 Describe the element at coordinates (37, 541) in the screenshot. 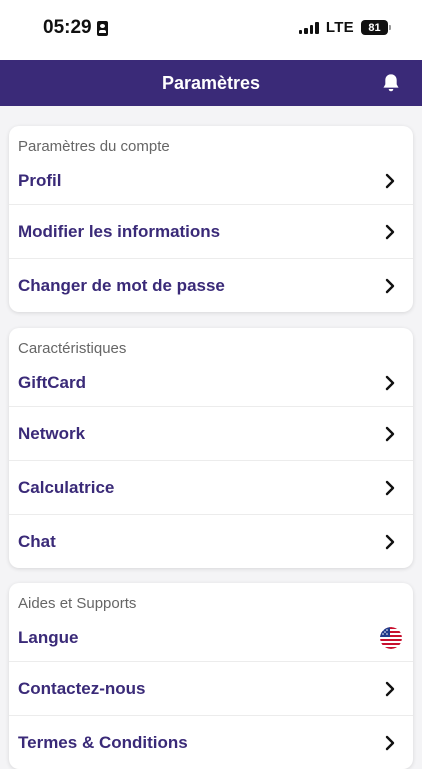

I see `menu-item-label: Chat` at that location.